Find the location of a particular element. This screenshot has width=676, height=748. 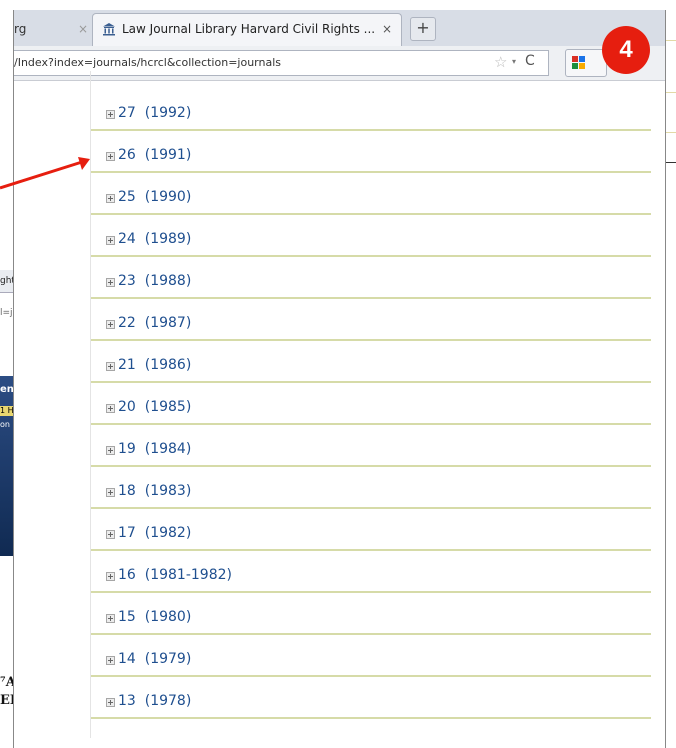

volume-link: 17 (1982) is located at coordinates (154, 533).